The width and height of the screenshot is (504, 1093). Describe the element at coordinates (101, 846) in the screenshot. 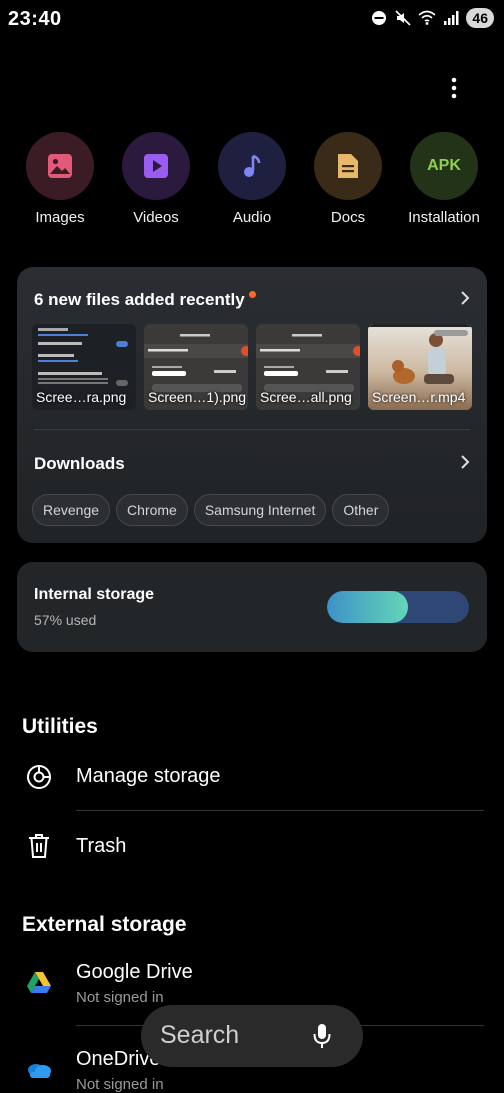

I see `trash-label: Trash` at that location.